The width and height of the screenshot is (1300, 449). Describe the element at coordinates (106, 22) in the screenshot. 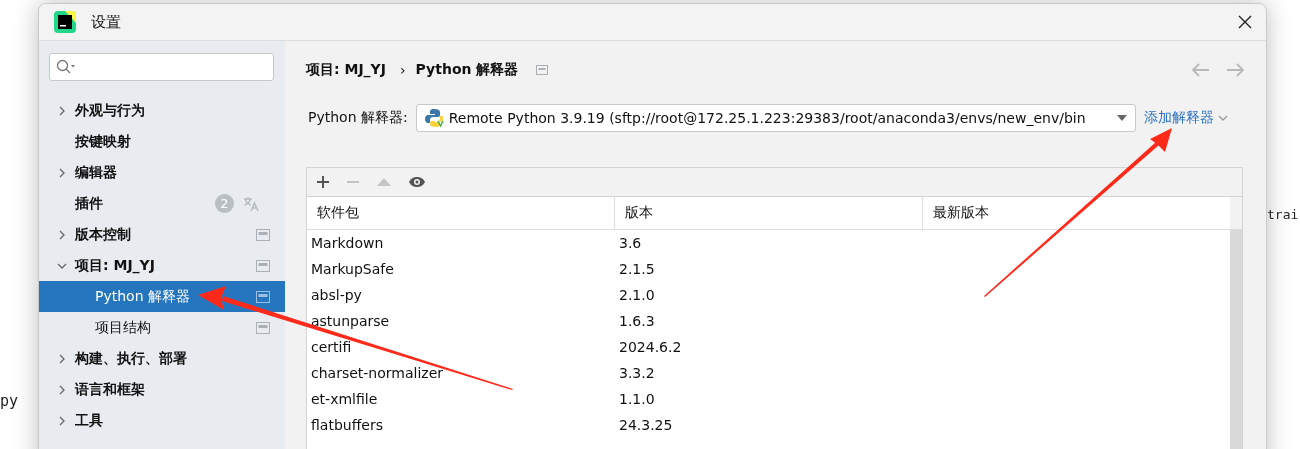

I see `window-title: 设置` at that location.